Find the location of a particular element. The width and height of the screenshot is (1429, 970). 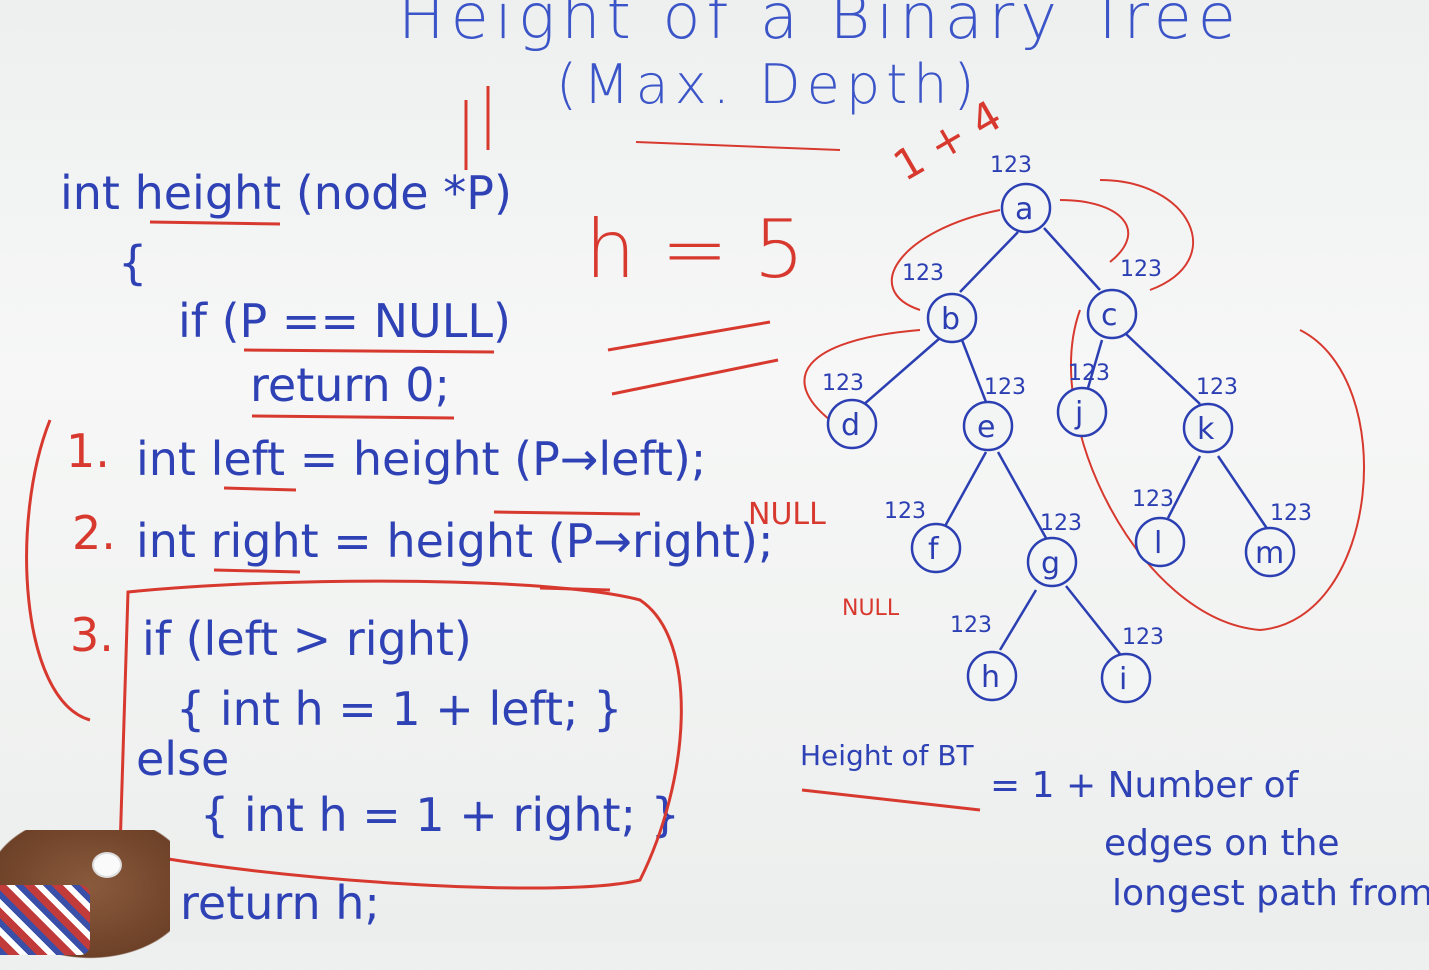

counter-c: 123 is located at coordinates (1141, 269).